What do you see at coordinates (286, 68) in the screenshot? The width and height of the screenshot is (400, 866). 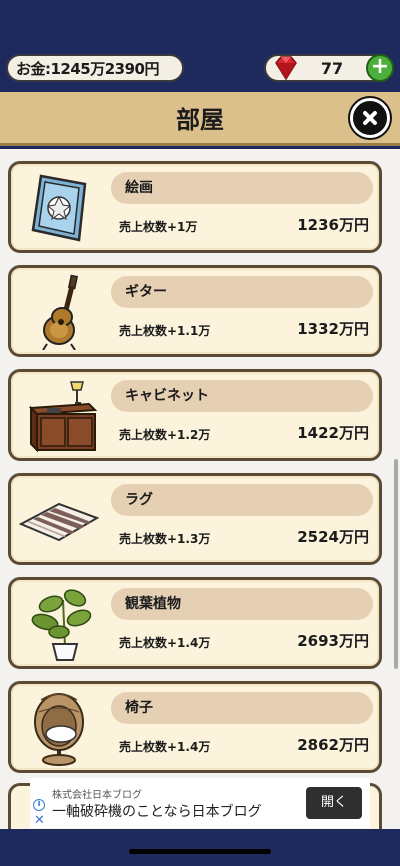 I see `gem-icon` at bounding box center [286, 68].